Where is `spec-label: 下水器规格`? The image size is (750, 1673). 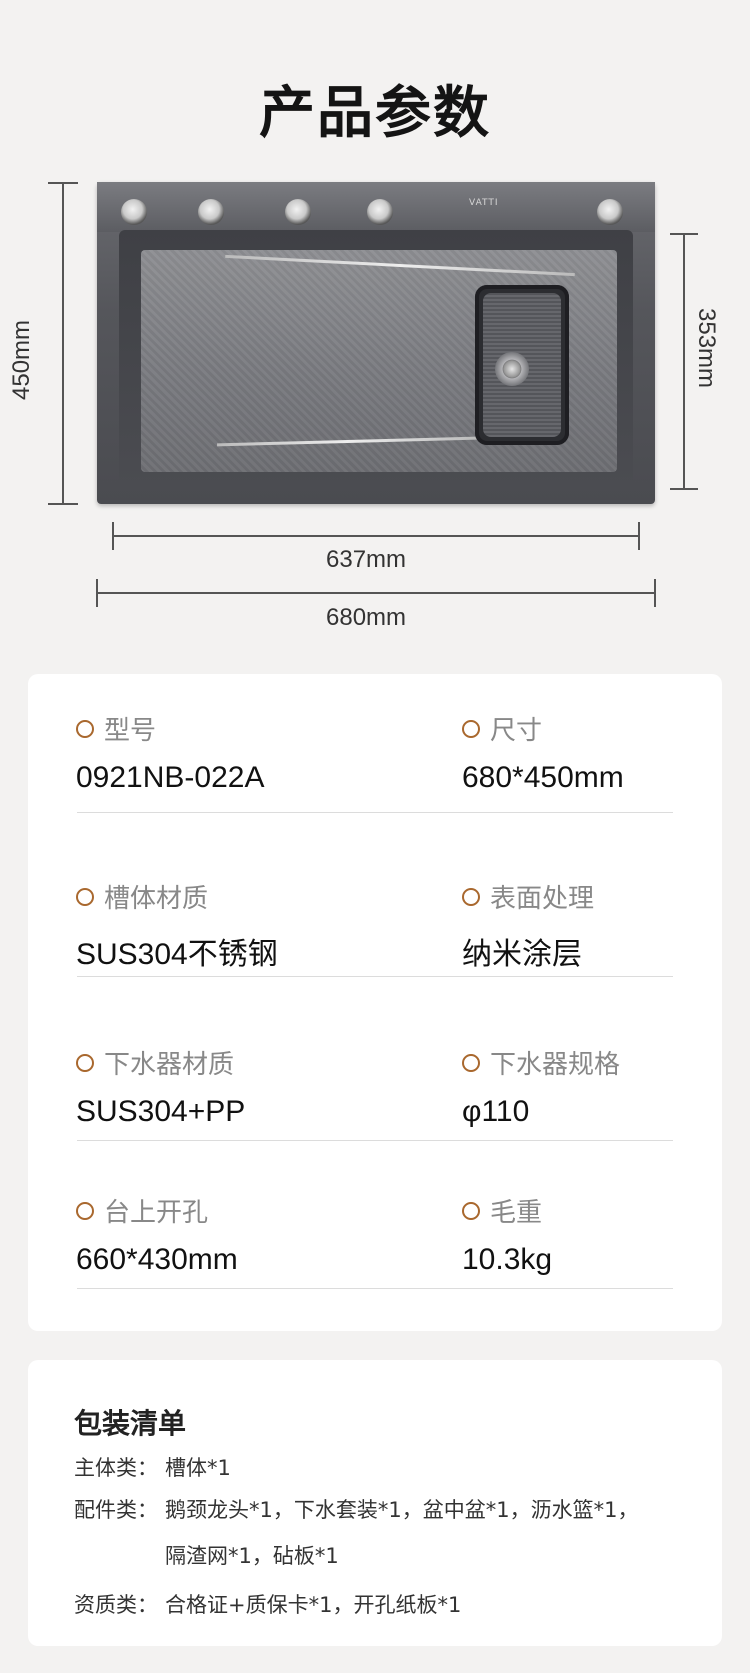
spec-label: 下水器规格 is located at coordinates (555, 1065).